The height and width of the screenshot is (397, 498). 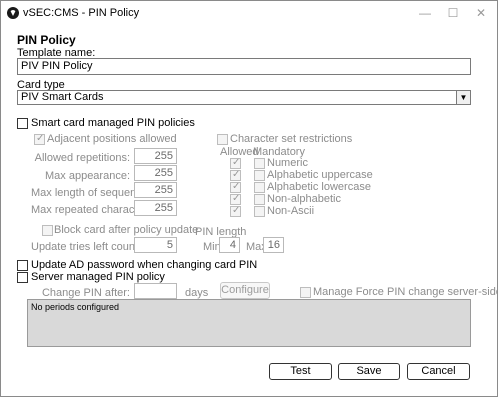 I want to click on allowed-repetitions-input: 255, so click(x=155, y=156).